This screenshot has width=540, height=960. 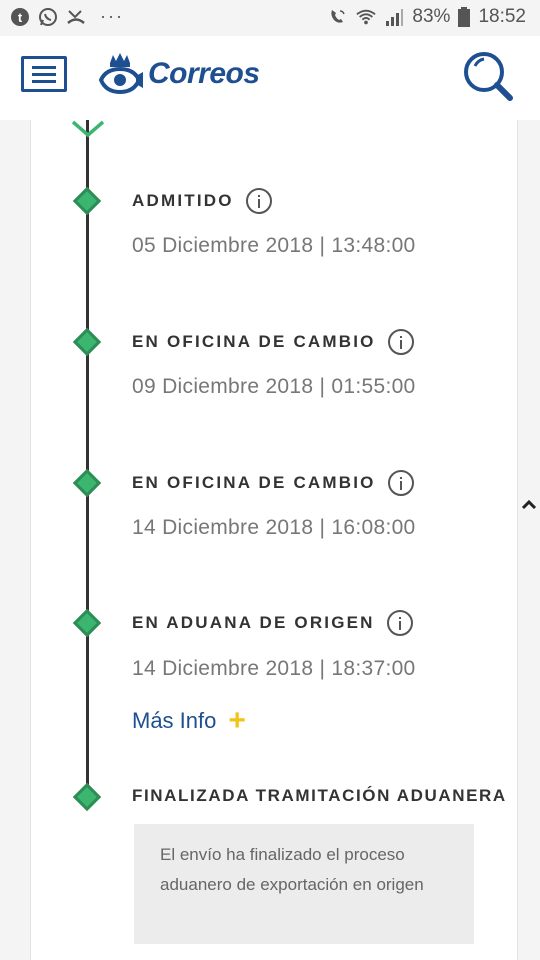 I want to click on correos-logo: Correos, so click(x=178, y=74).